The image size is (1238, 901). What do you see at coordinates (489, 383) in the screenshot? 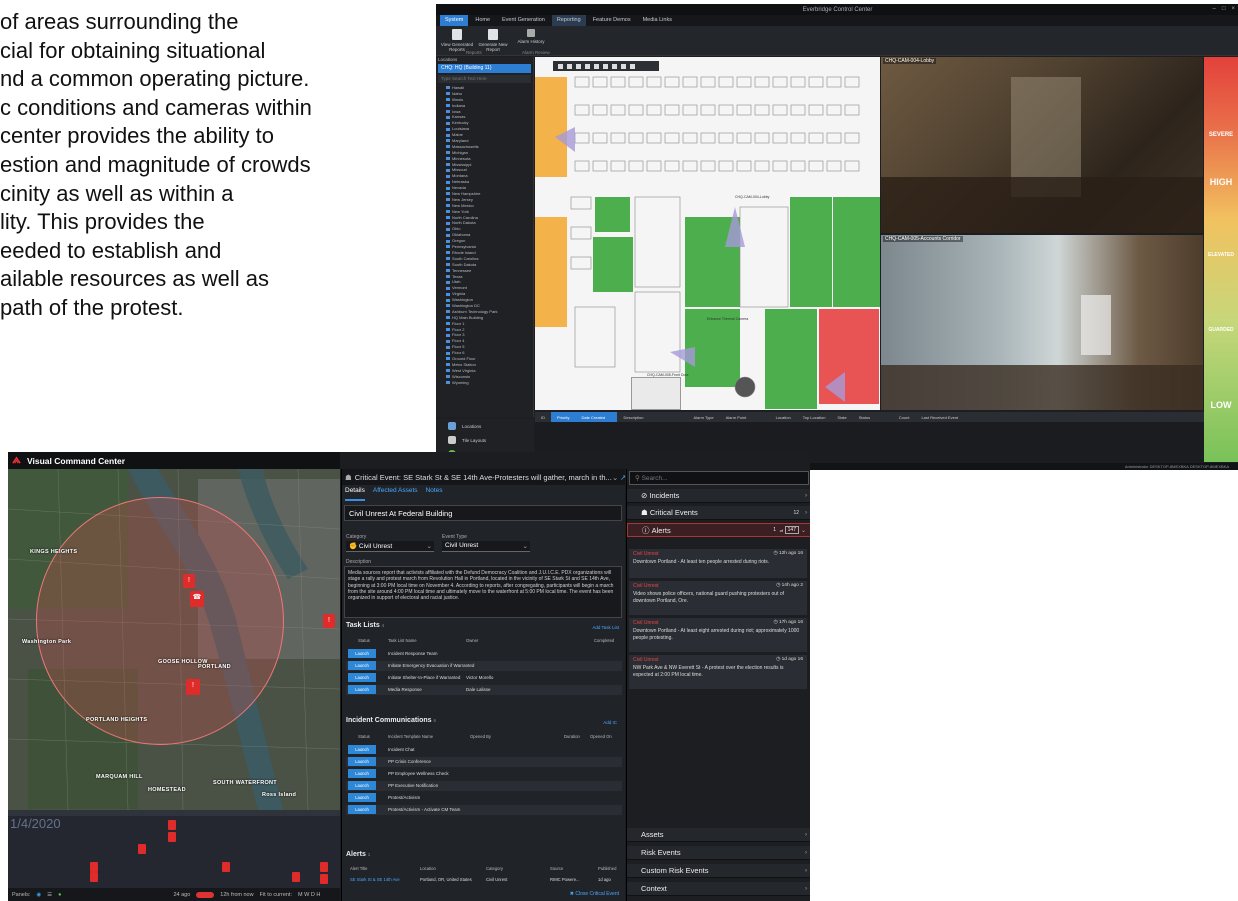
I see `tree-item: Wyoming` at bounding box center [489, 383].